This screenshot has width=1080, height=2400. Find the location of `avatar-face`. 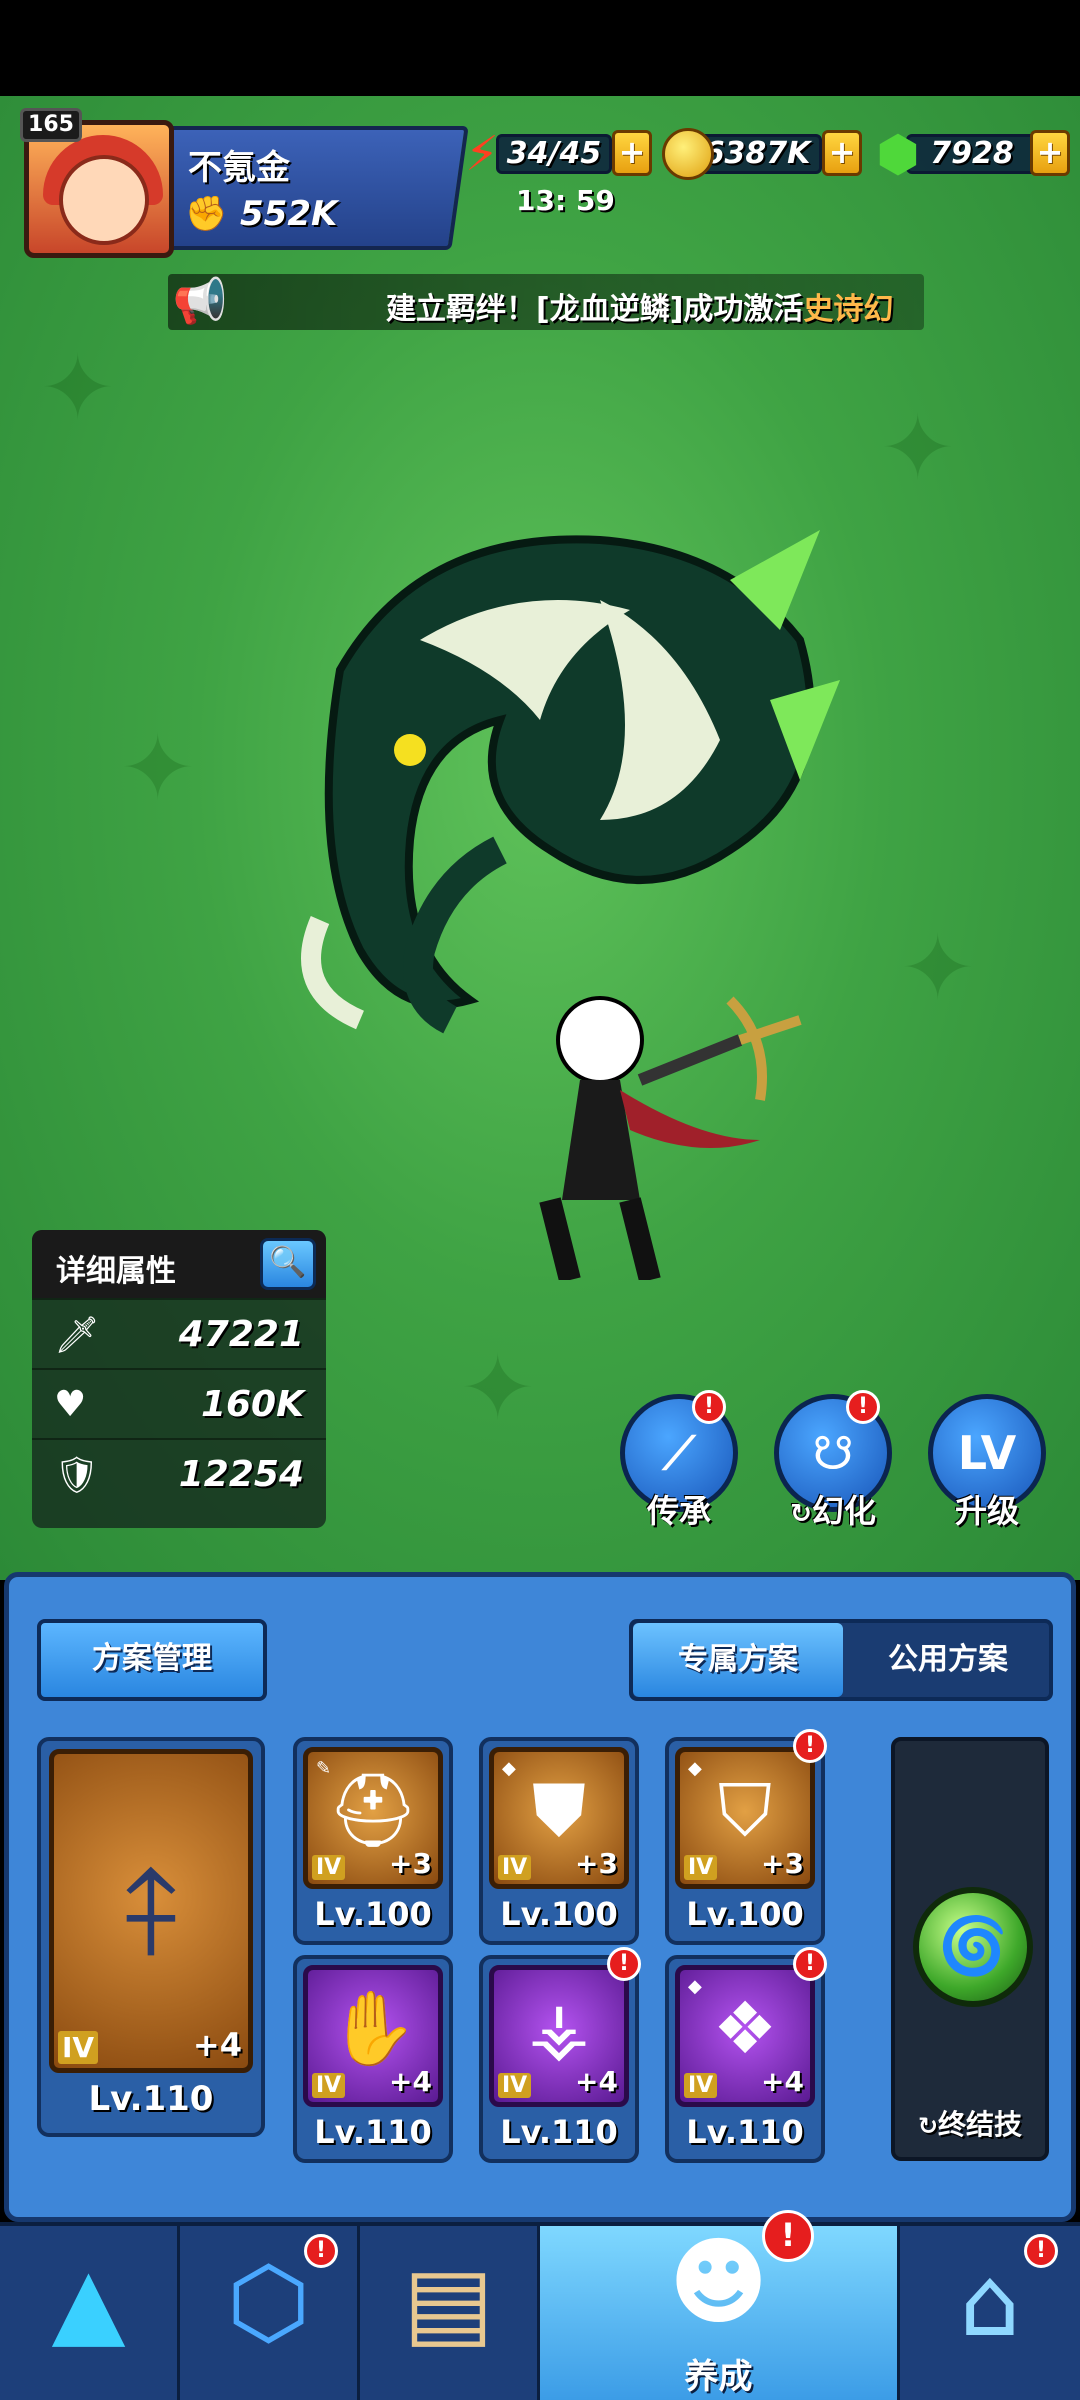

avatar-face is located at coordinates (104, 200).